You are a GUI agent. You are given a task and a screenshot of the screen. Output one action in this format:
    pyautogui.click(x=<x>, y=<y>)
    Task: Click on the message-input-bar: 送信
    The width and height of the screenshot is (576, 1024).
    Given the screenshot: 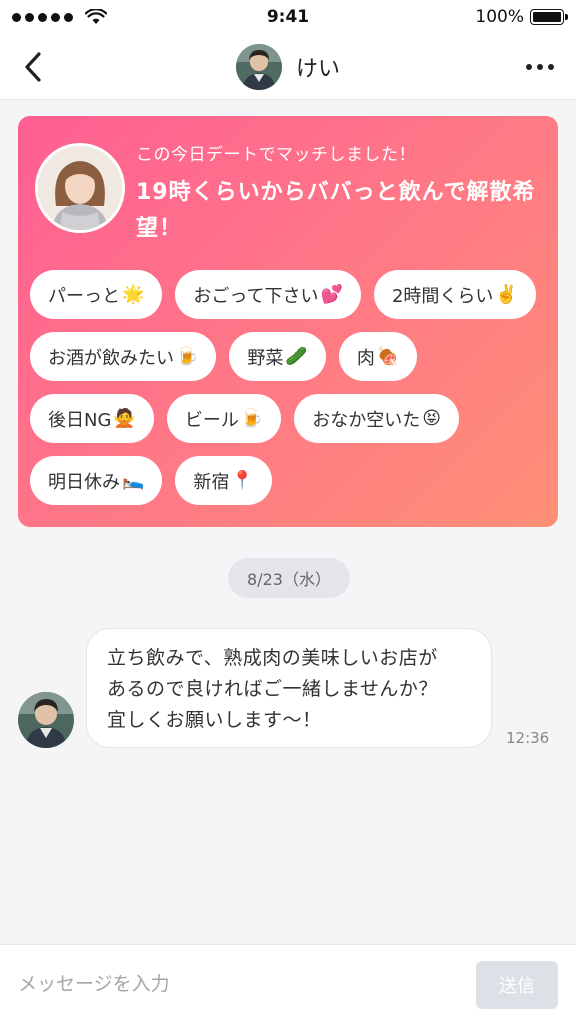 What is the action you would take?
    pyautogui.click(x=288, y=984)
    